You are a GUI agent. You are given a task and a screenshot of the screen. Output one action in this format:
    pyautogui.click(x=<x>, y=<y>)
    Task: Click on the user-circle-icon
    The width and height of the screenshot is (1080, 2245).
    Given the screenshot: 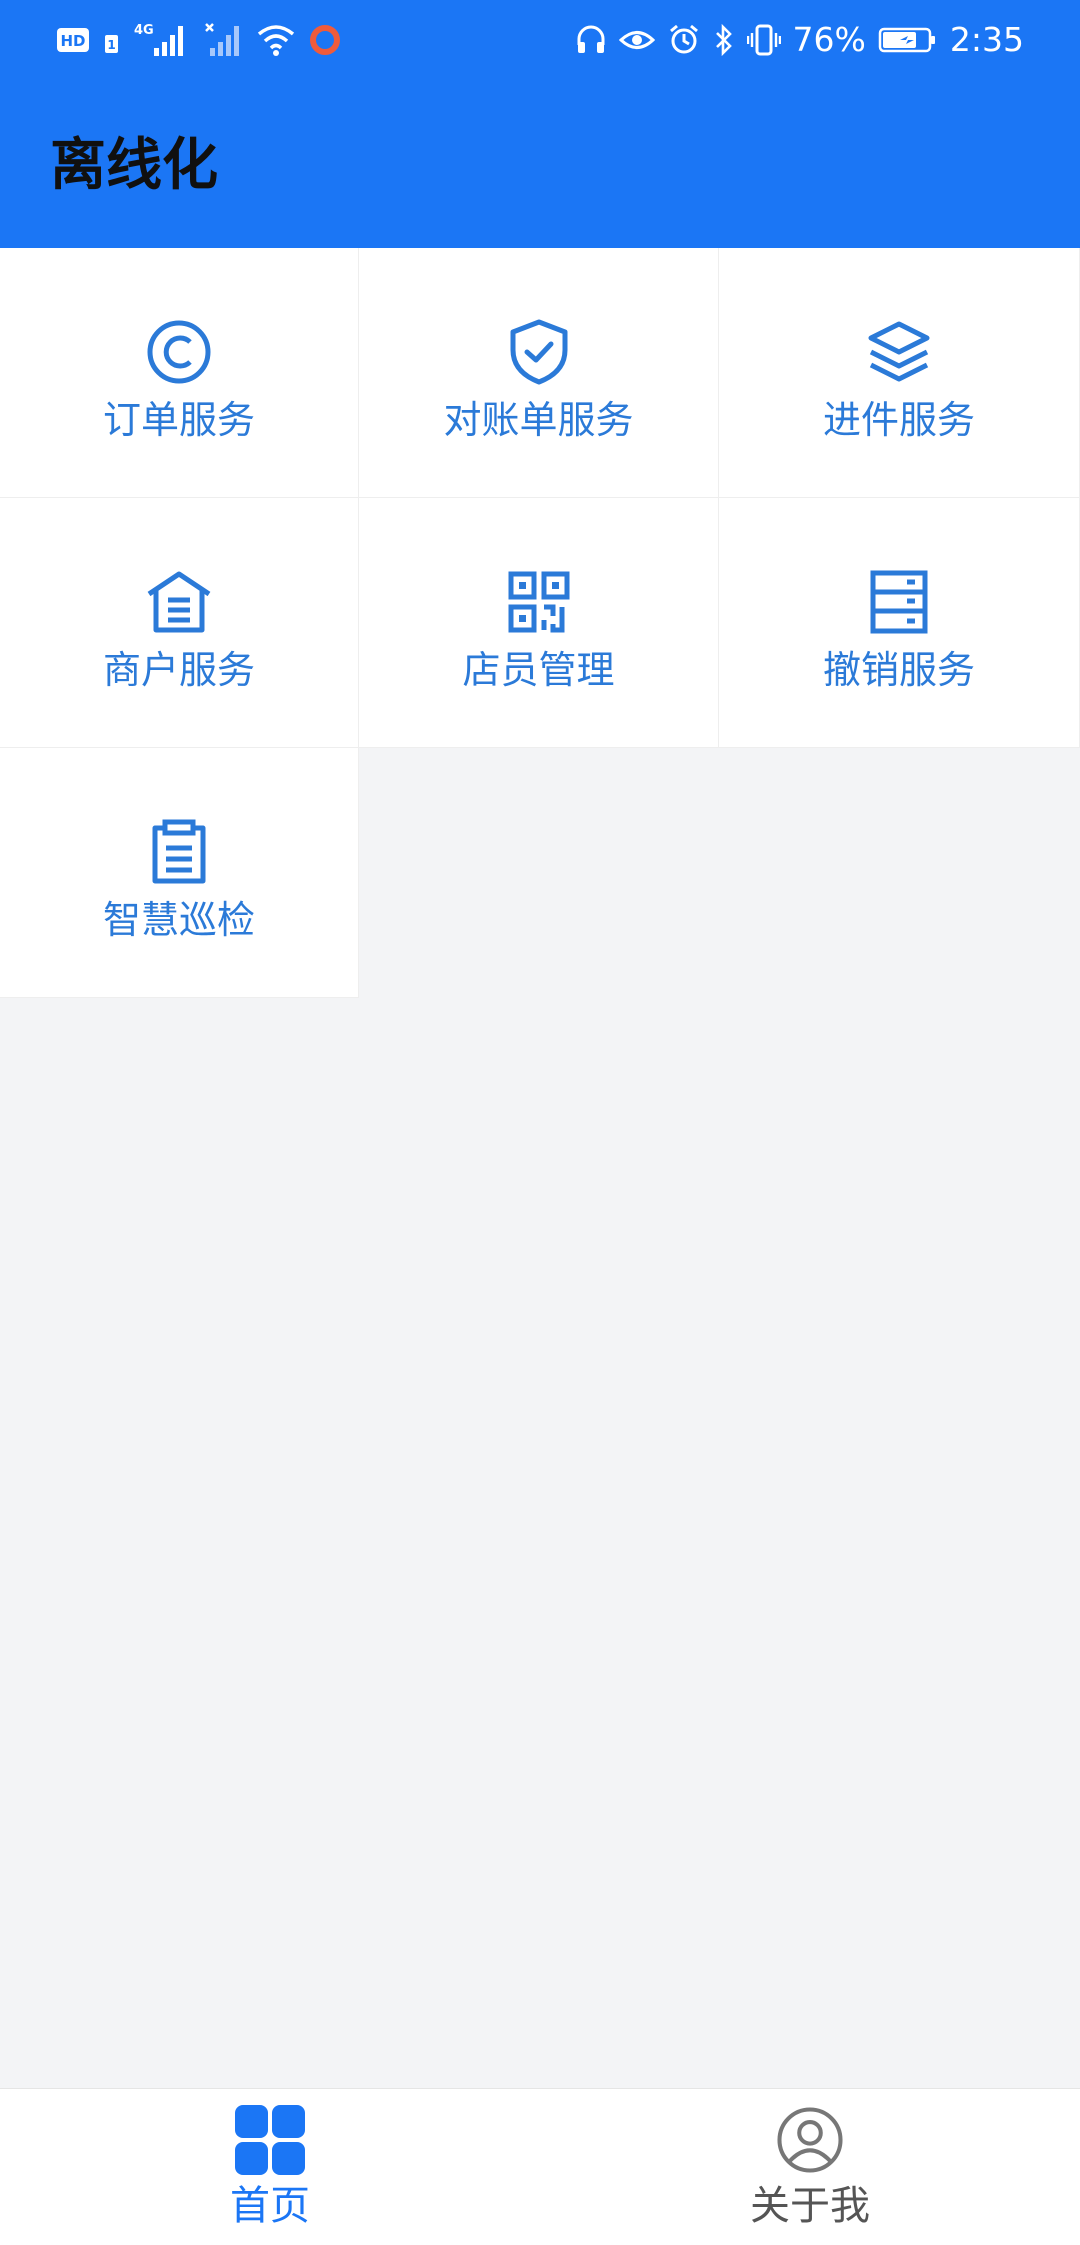 What is the action you would take?
    pyautogui.click(x=810, y=2140)
    